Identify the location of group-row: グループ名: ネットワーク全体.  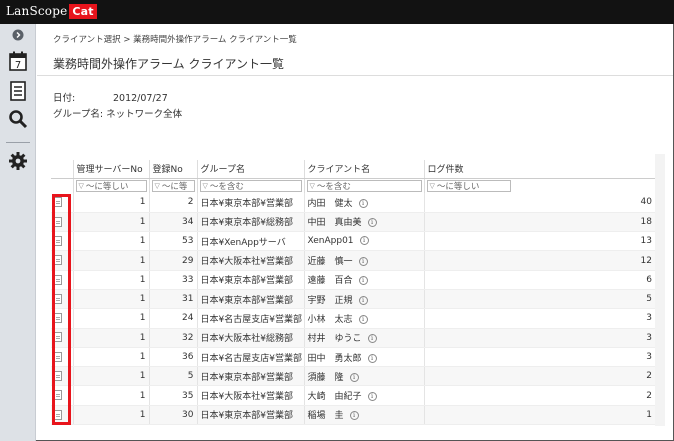
(117, 113).